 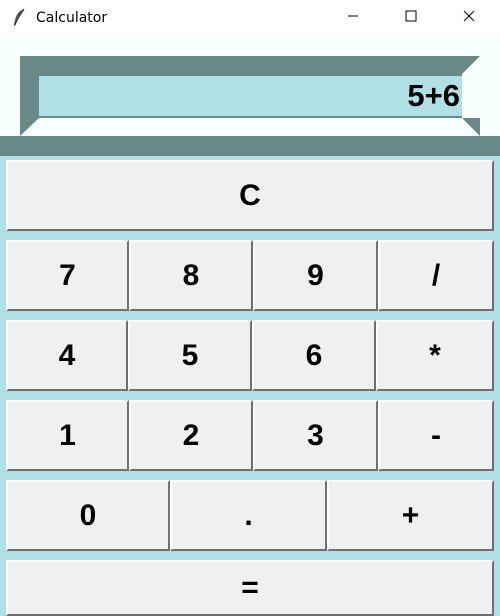 I want to click on feather-icon, so click(x=19, y=18).